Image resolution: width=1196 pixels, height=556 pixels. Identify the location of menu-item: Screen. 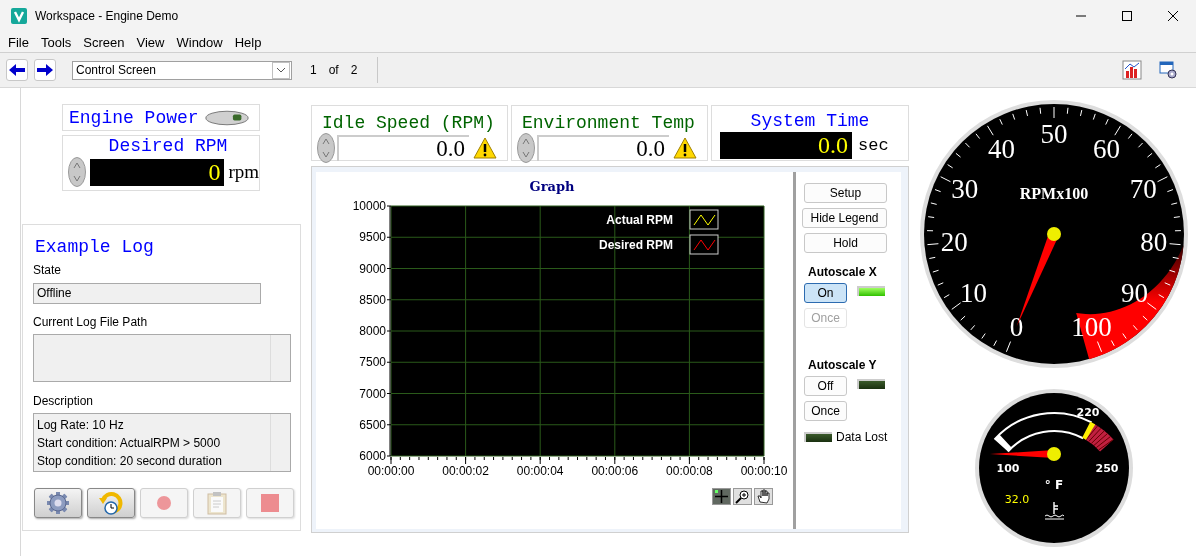
(104, 42).